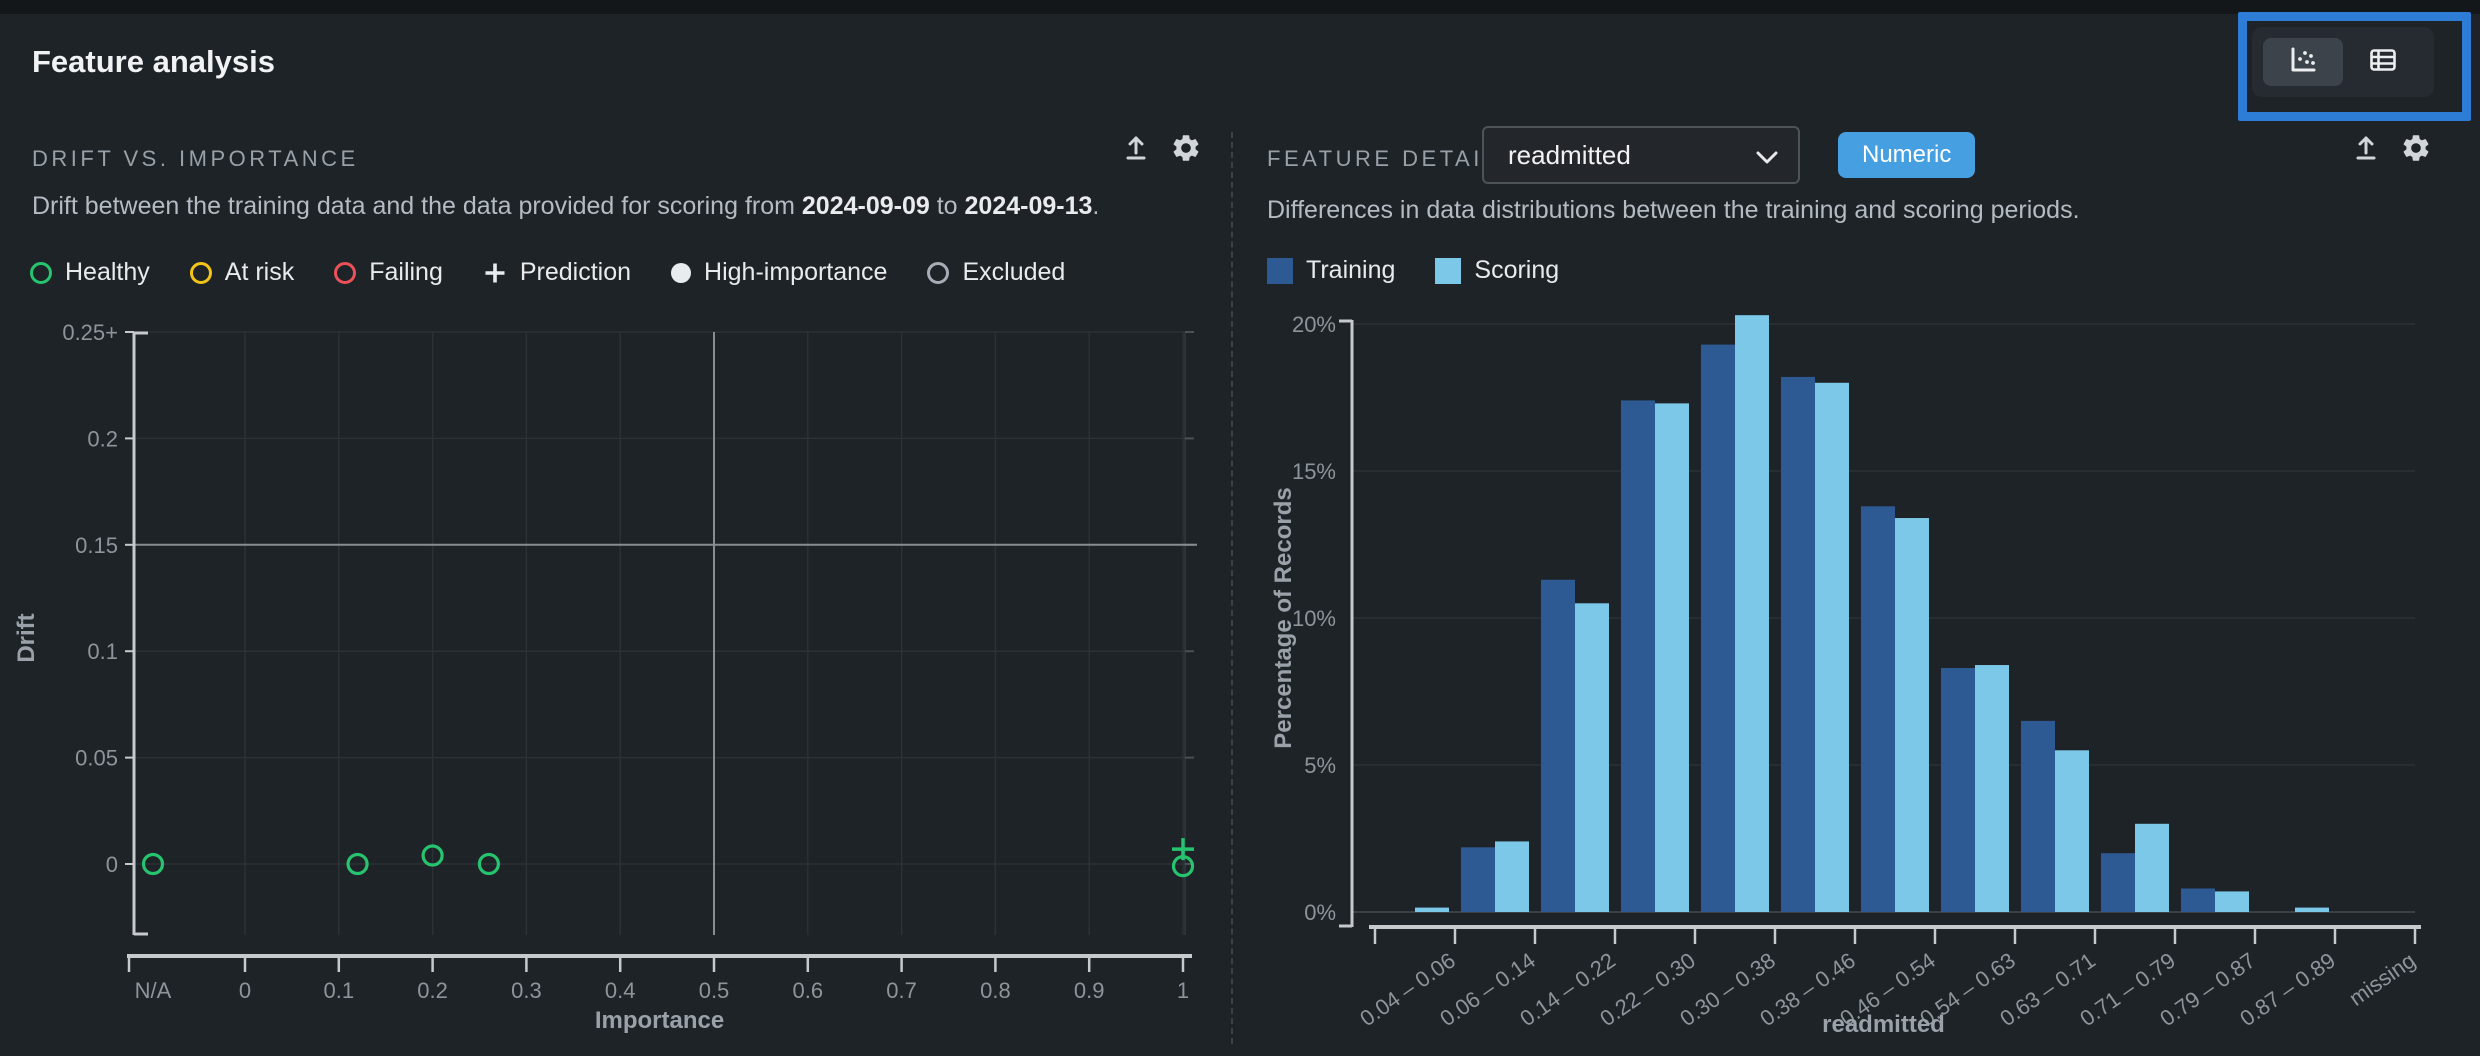 The image size is (2480, 1056). What do you see at coordinates (96, 758) in the screenshot?
I see `y-tick-label: 0.05` at bounding box center [96, 758].